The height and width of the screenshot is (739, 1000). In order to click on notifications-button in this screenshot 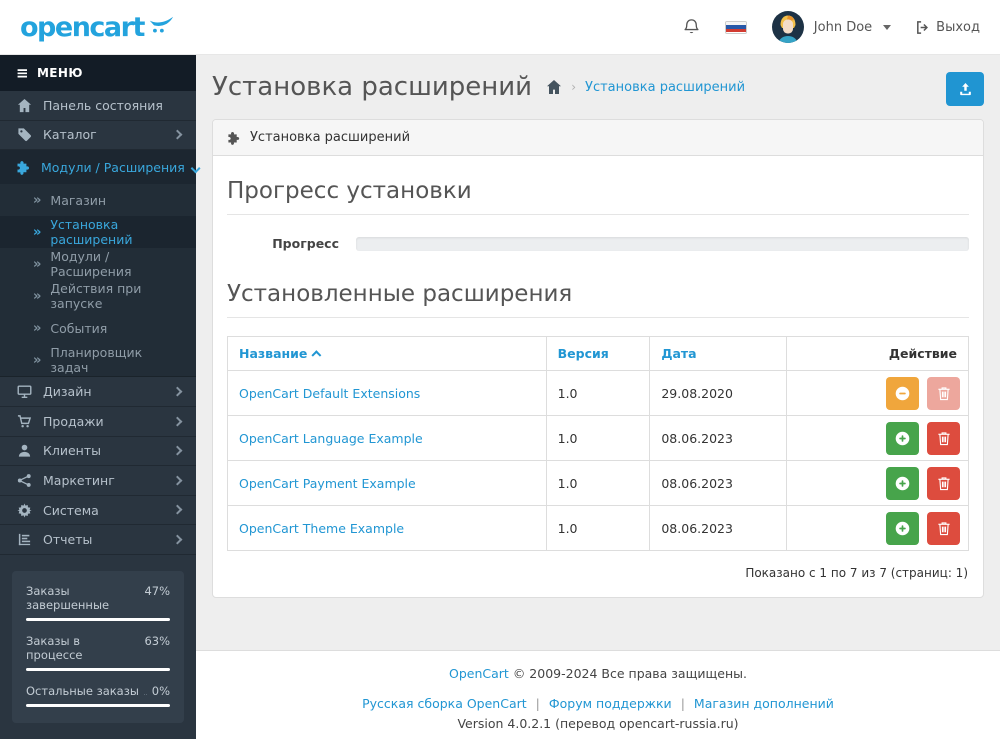, I will do `click(691, 27)`.